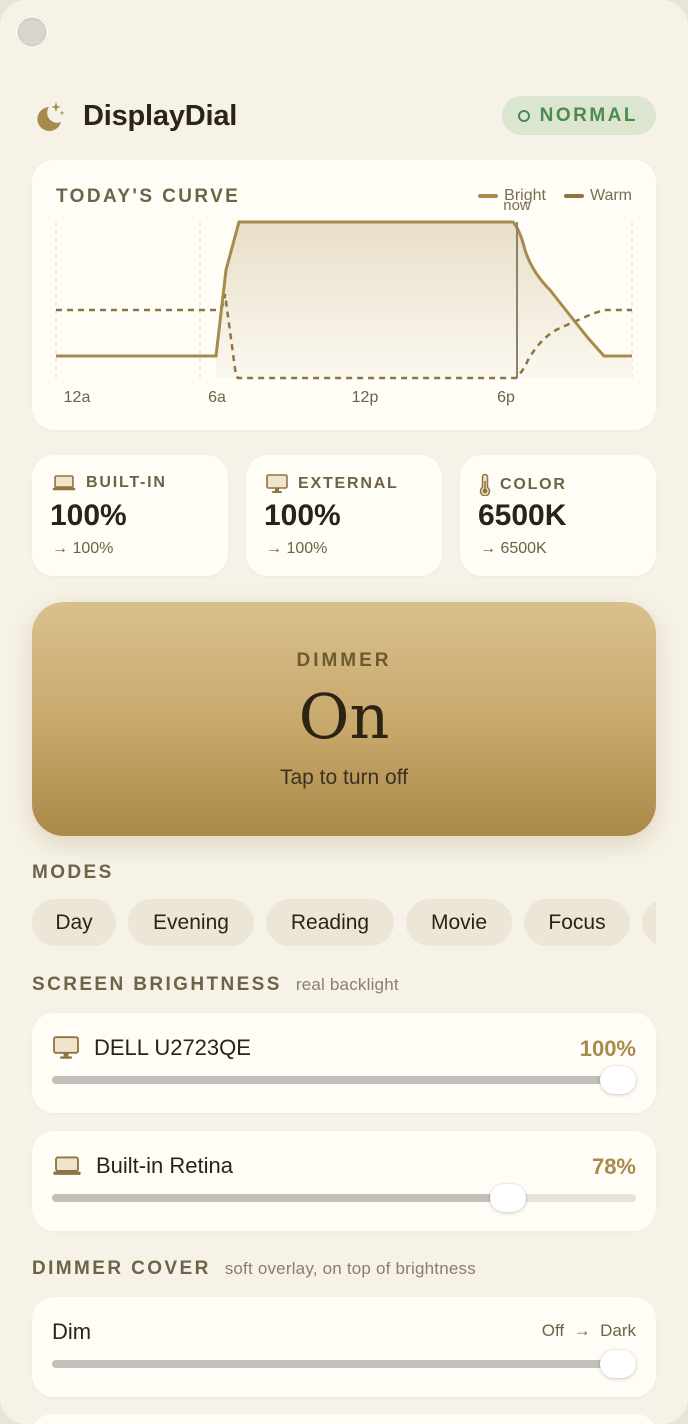  Describe the element at coordinates (613, 1166) in the screenshot. I see `display-brightness-value: 78%` at that location.